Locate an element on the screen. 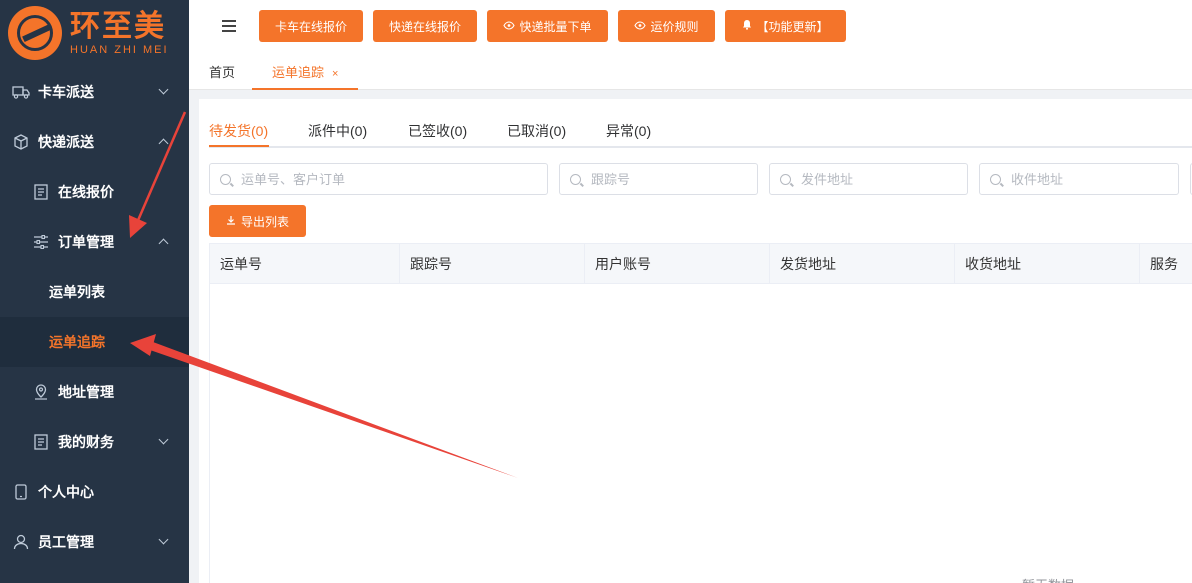  brand-name-en: HUAN ZHI MEI is located at coordinates (119, 49).